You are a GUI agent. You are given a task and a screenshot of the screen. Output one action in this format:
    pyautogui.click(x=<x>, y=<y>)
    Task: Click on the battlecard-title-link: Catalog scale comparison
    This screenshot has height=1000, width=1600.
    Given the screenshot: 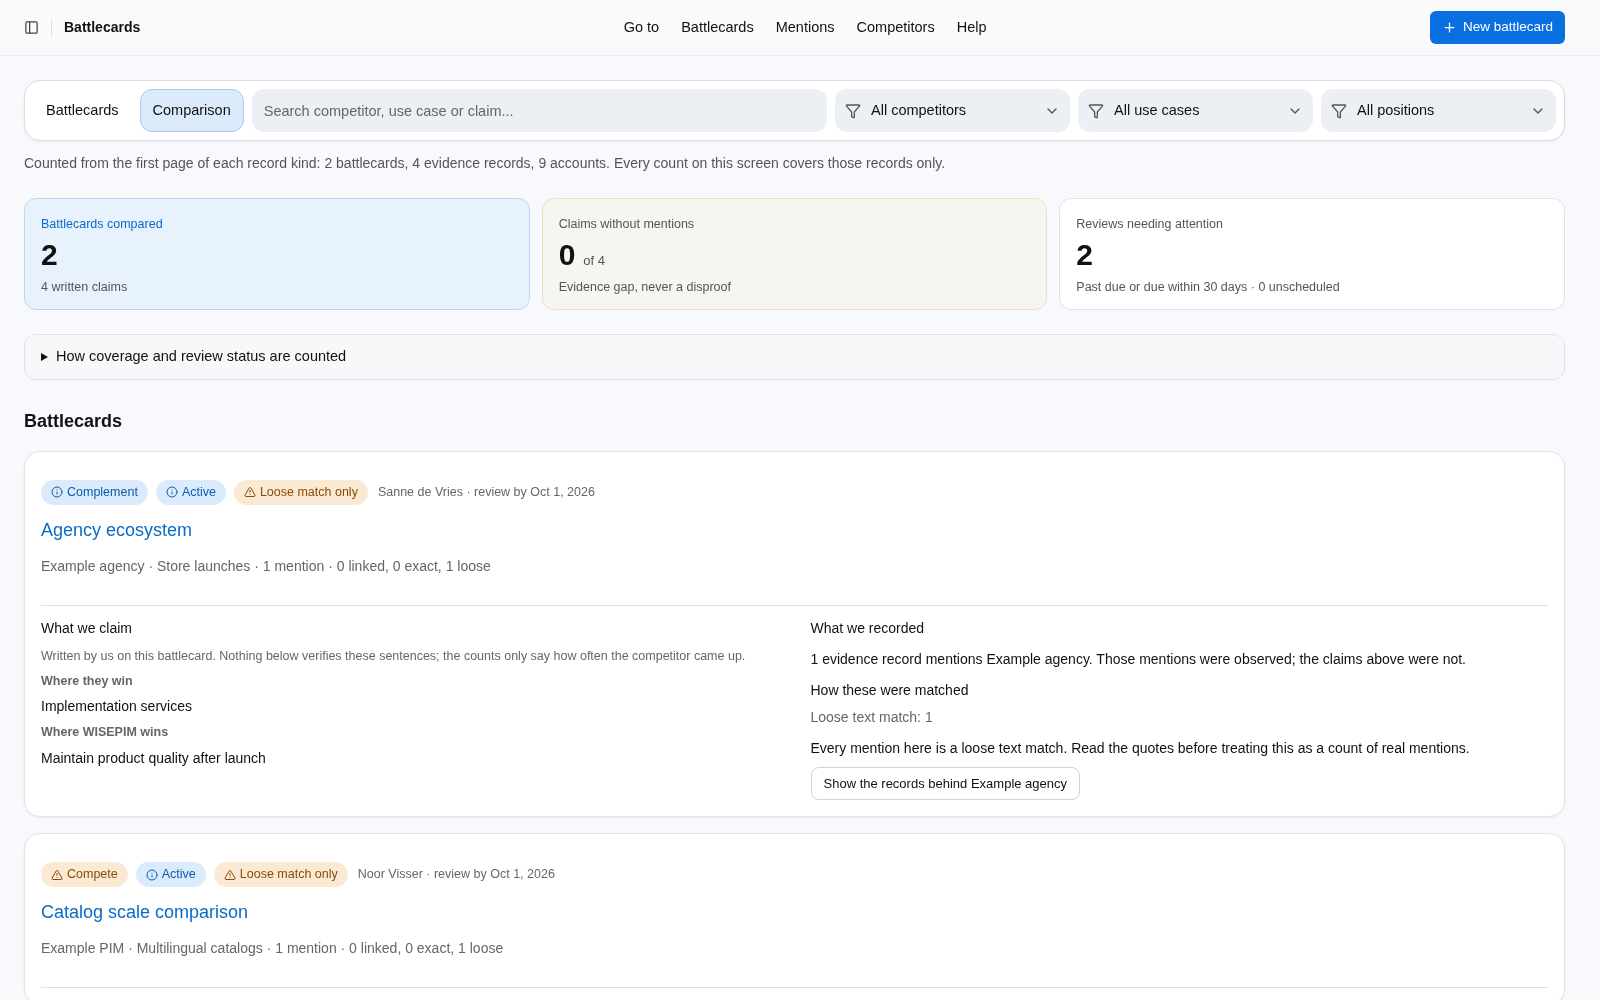 What is the action you would take?
    pyautogui.click(x=145, y=912)
    